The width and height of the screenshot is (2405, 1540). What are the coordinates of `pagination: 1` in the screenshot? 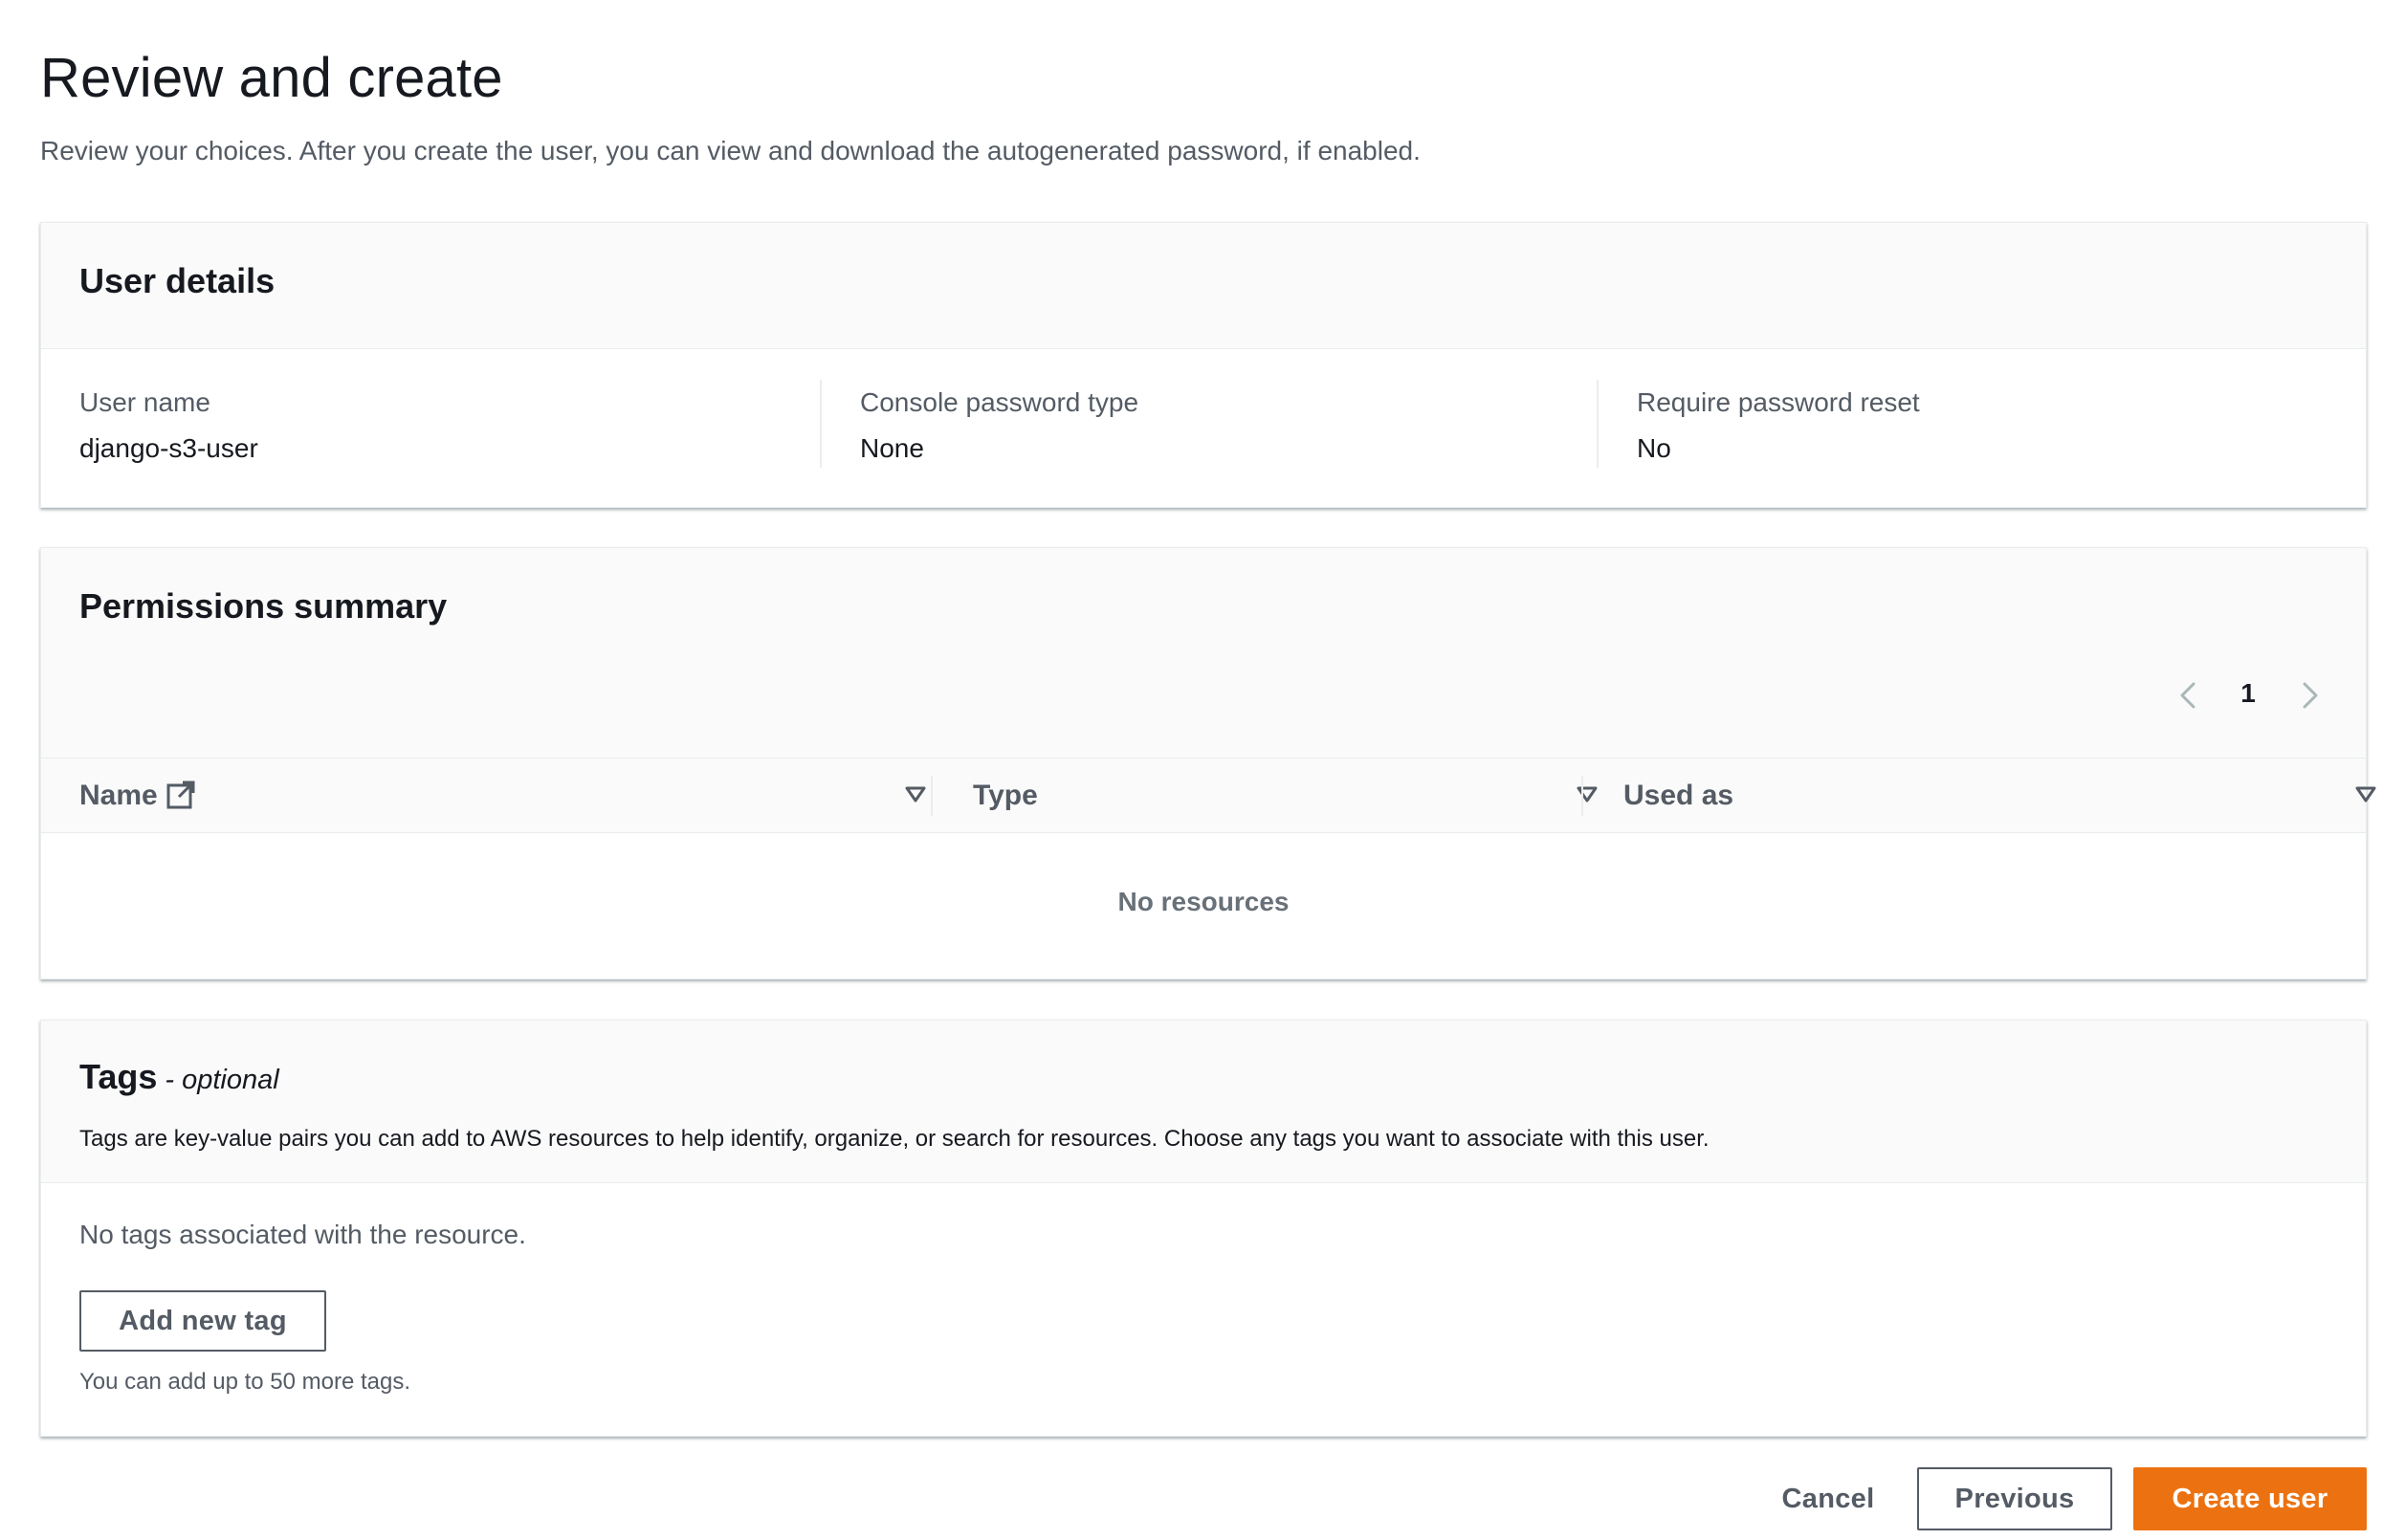 It's located at (2249, 696).